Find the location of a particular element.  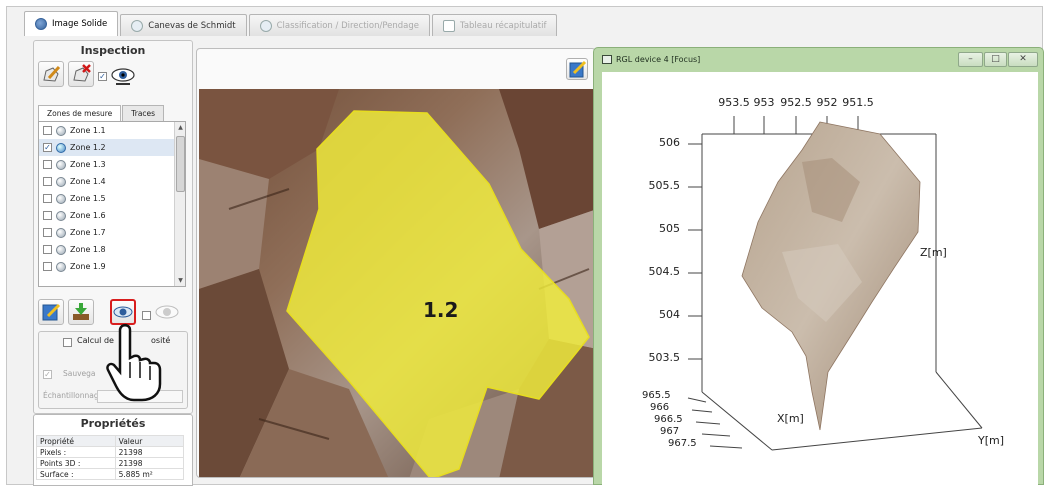

col-header: Valeur is located at coordinates (149, 441).